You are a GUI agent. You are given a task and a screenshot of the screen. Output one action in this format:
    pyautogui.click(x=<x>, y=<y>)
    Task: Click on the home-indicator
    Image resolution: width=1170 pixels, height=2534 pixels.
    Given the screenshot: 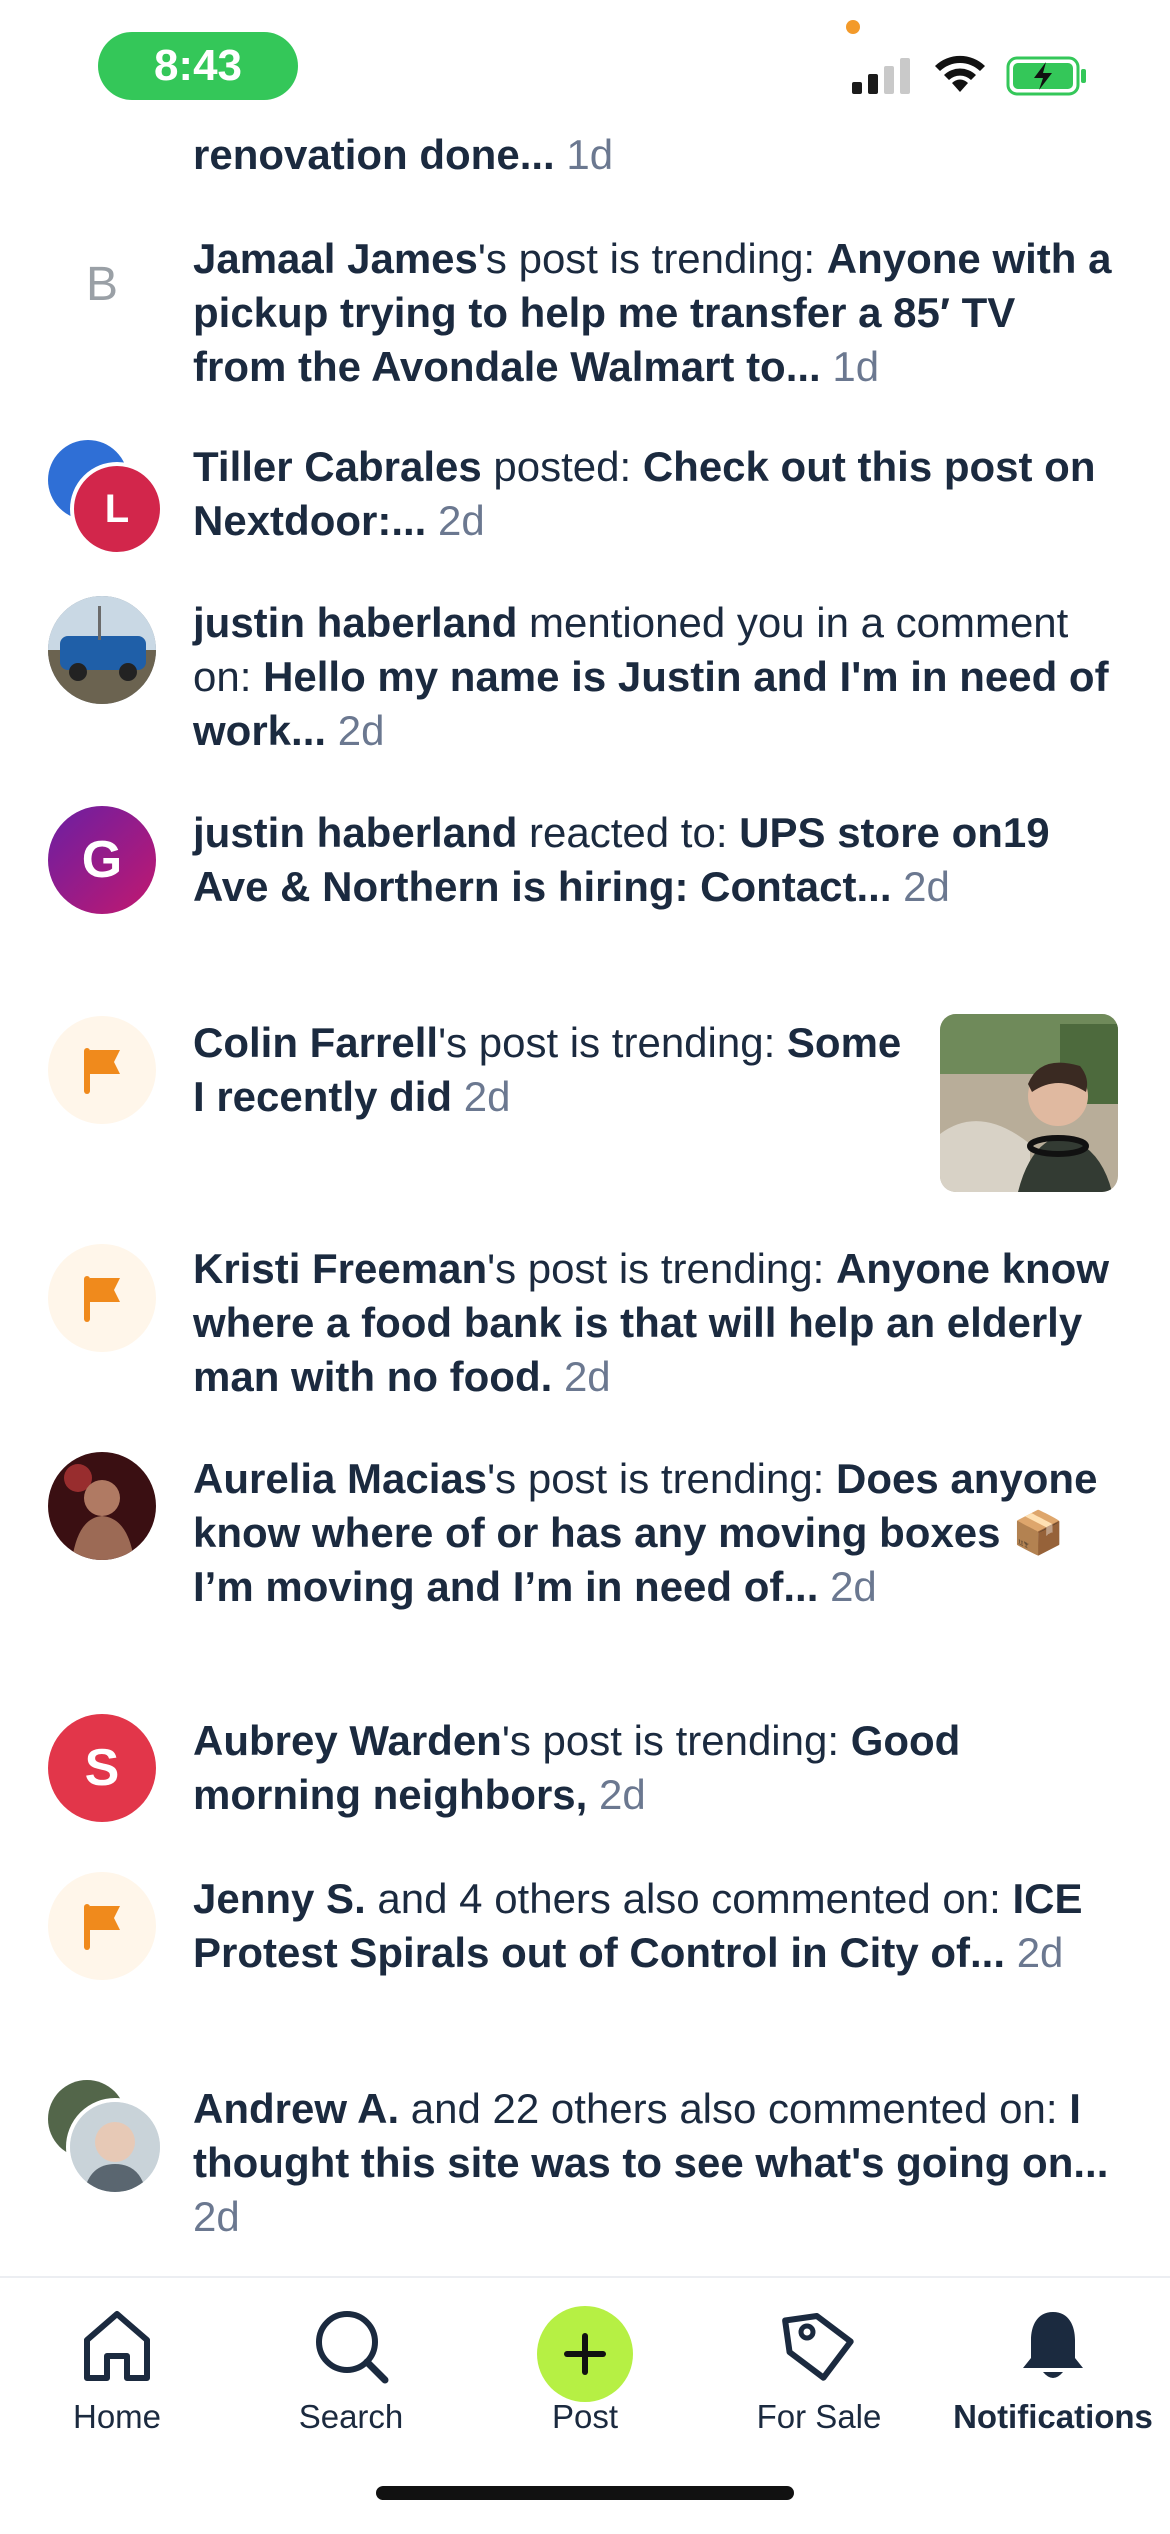 What is the action you would take?
    pyautogui.click(x=585, y=2493)
    